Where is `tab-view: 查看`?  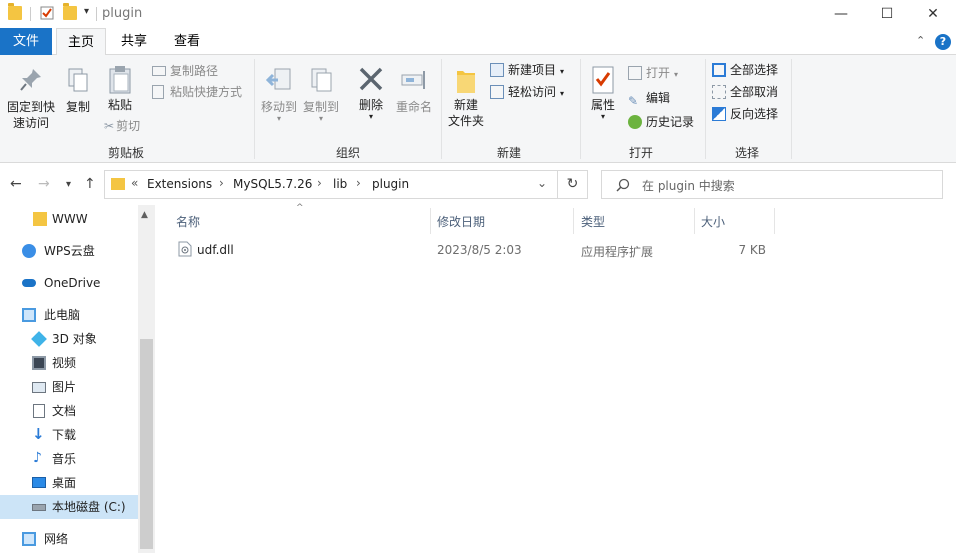
tab-view: 查看 is located at coordinates (187, 41).